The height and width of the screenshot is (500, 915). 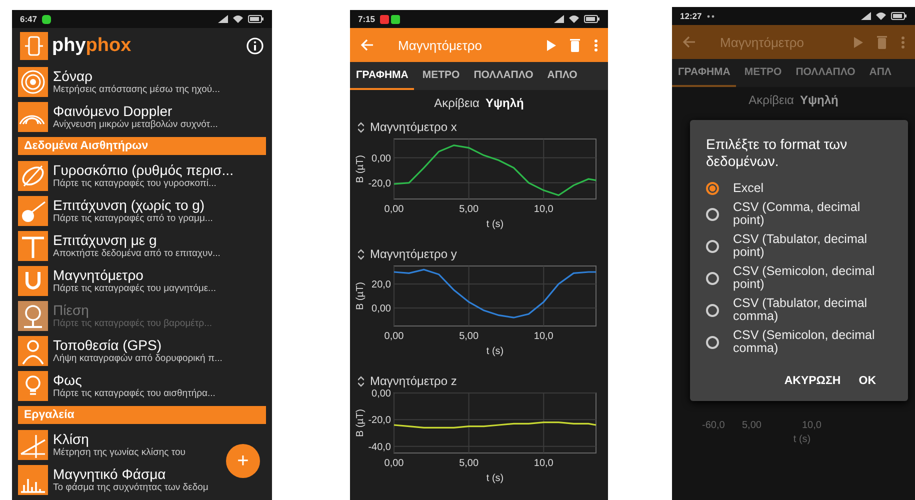 I want to click on dialog-button: OK, so click(x=867, y=381).